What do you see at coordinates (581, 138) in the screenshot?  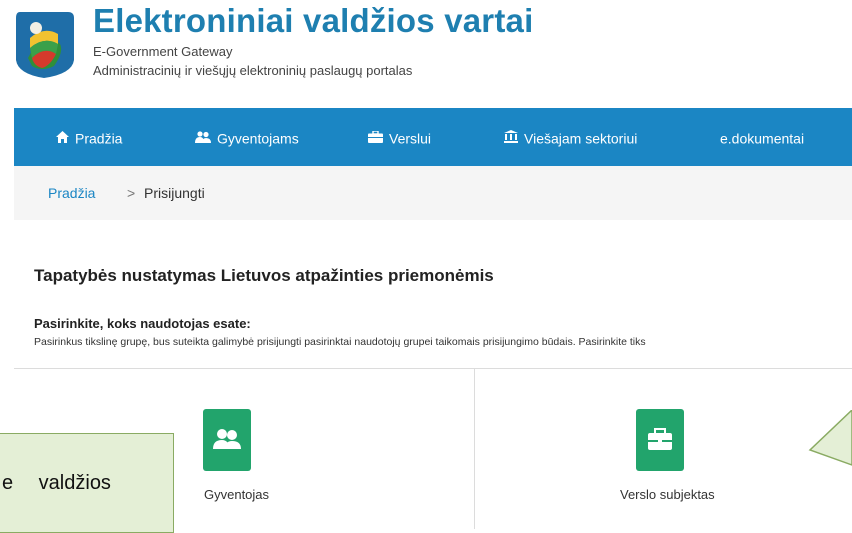 I see `nav-item-label: Viešajam sektoriui` at bounding box center [581, 138].